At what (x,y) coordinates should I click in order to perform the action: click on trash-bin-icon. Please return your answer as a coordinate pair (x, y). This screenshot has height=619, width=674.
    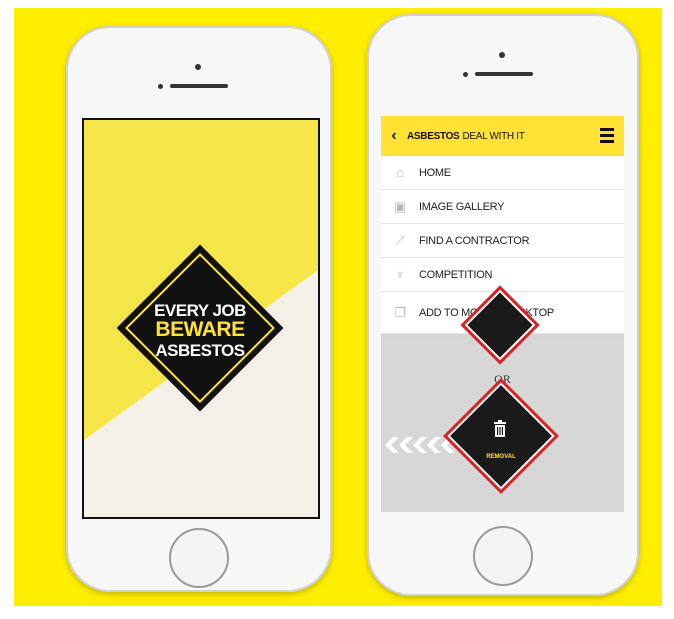
    Looking at the image, I should click on (500, 428).